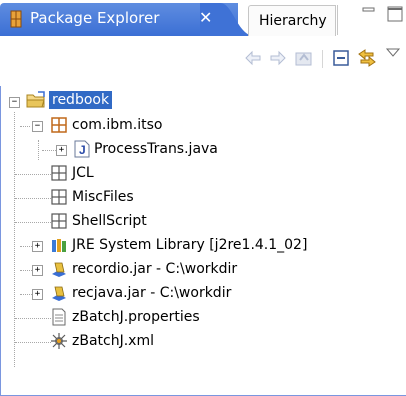 The height and width of the screenshot is (396, 406). Describe the element at coordinates (113, 341) in the screenshot. I see `tree-item-xml: zBatchJ.xml` at that location.